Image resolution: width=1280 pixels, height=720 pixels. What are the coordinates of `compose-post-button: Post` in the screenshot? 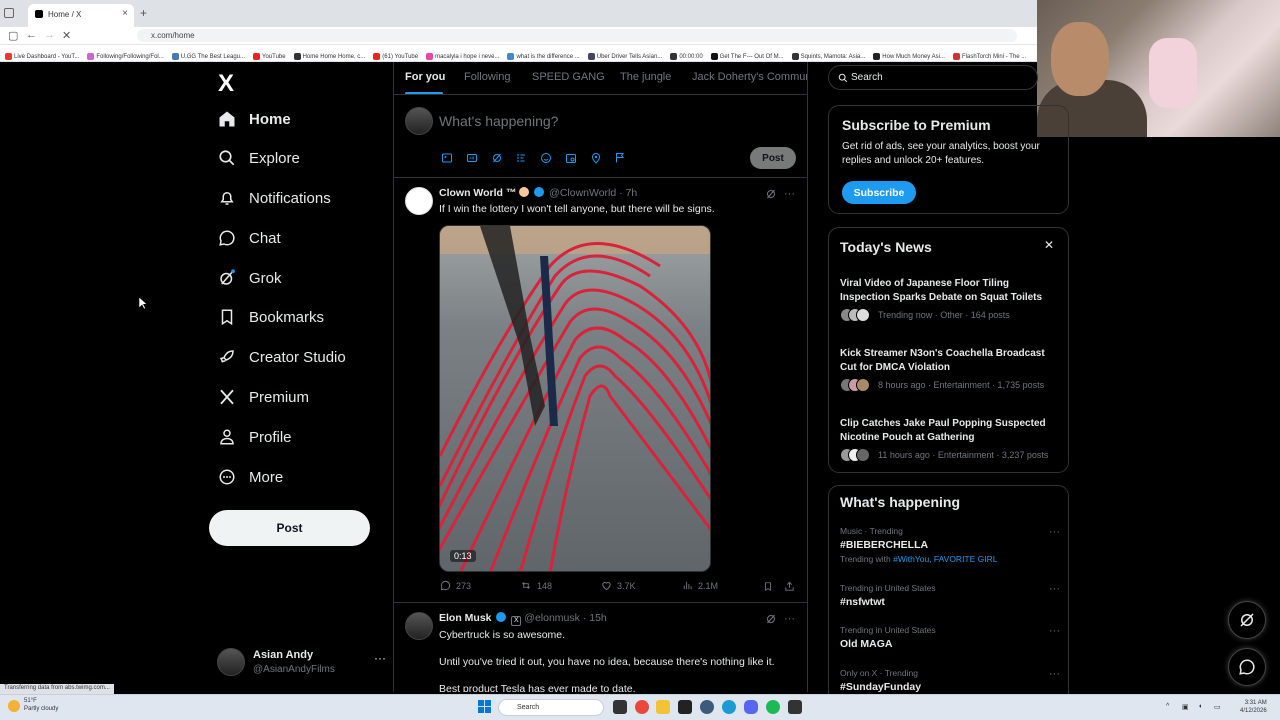 It's located at (773, 158).